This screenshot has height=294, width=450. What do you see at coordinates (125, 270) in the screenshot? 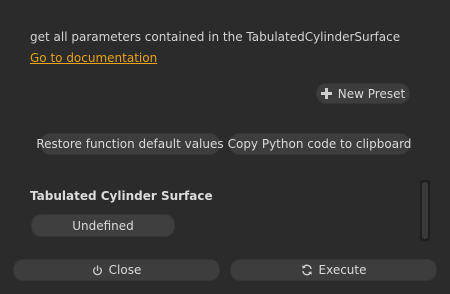
I see `close-label: Close` at bounding box center [125, 270].